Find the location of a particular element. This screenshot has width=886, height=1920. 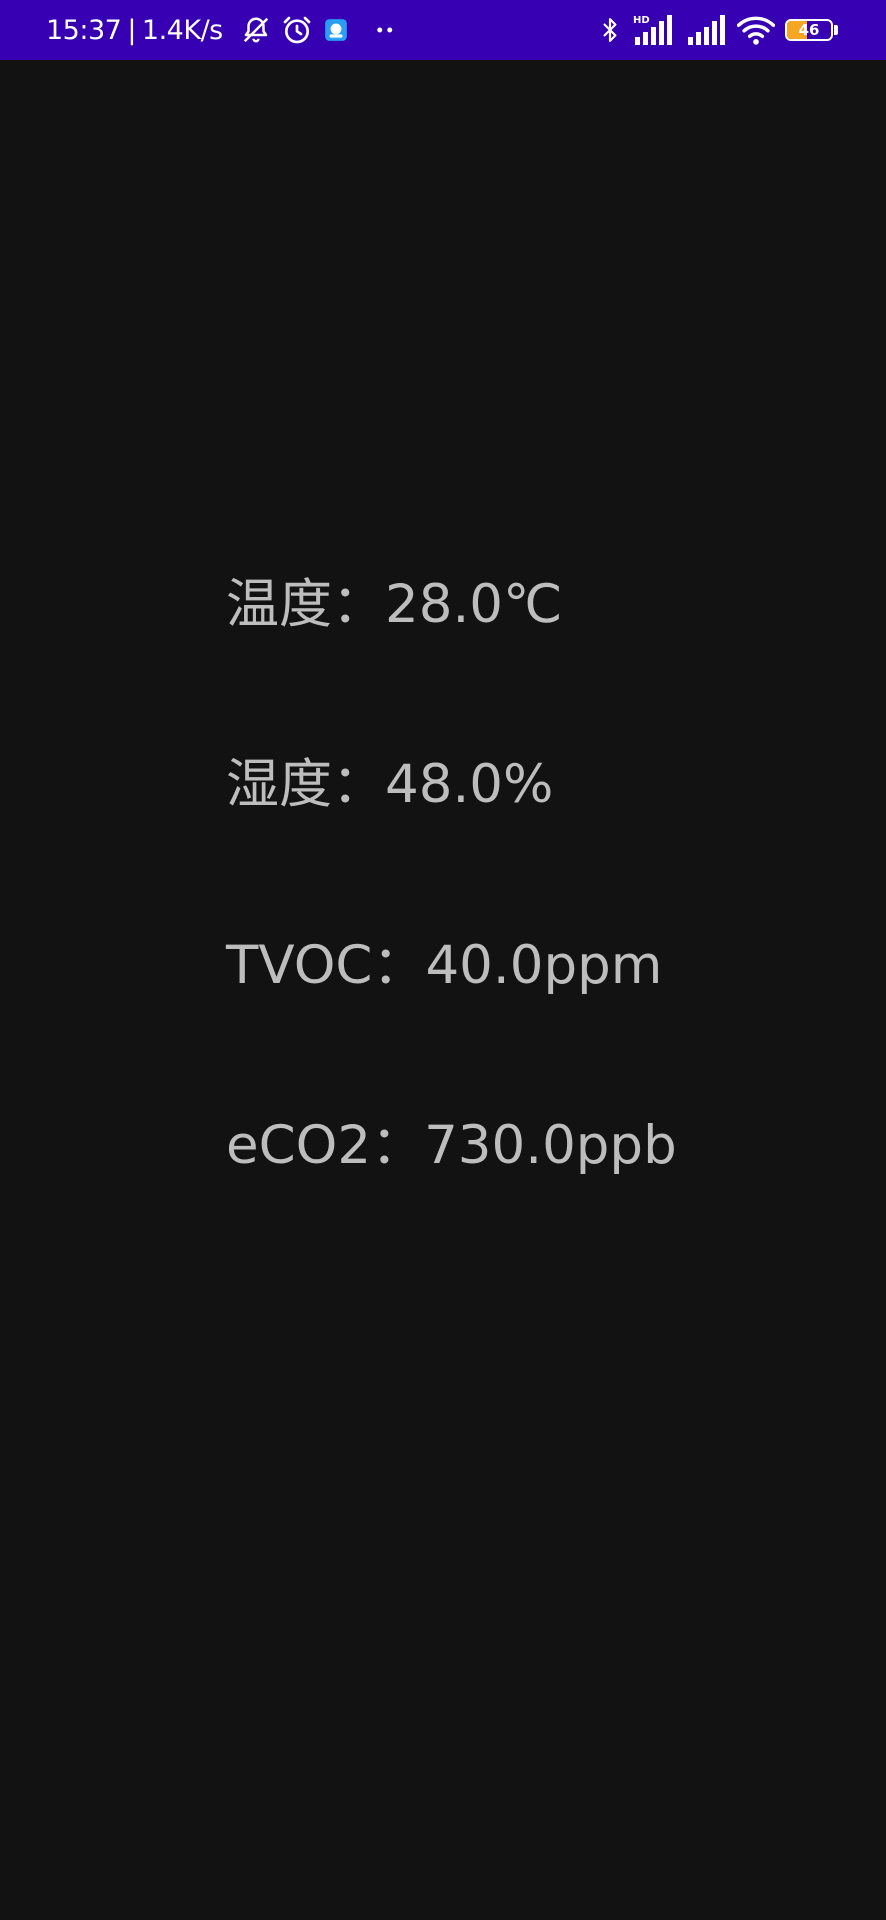

temperature-reading: 温度：28.0℃ is located at coordinates (394, 605).